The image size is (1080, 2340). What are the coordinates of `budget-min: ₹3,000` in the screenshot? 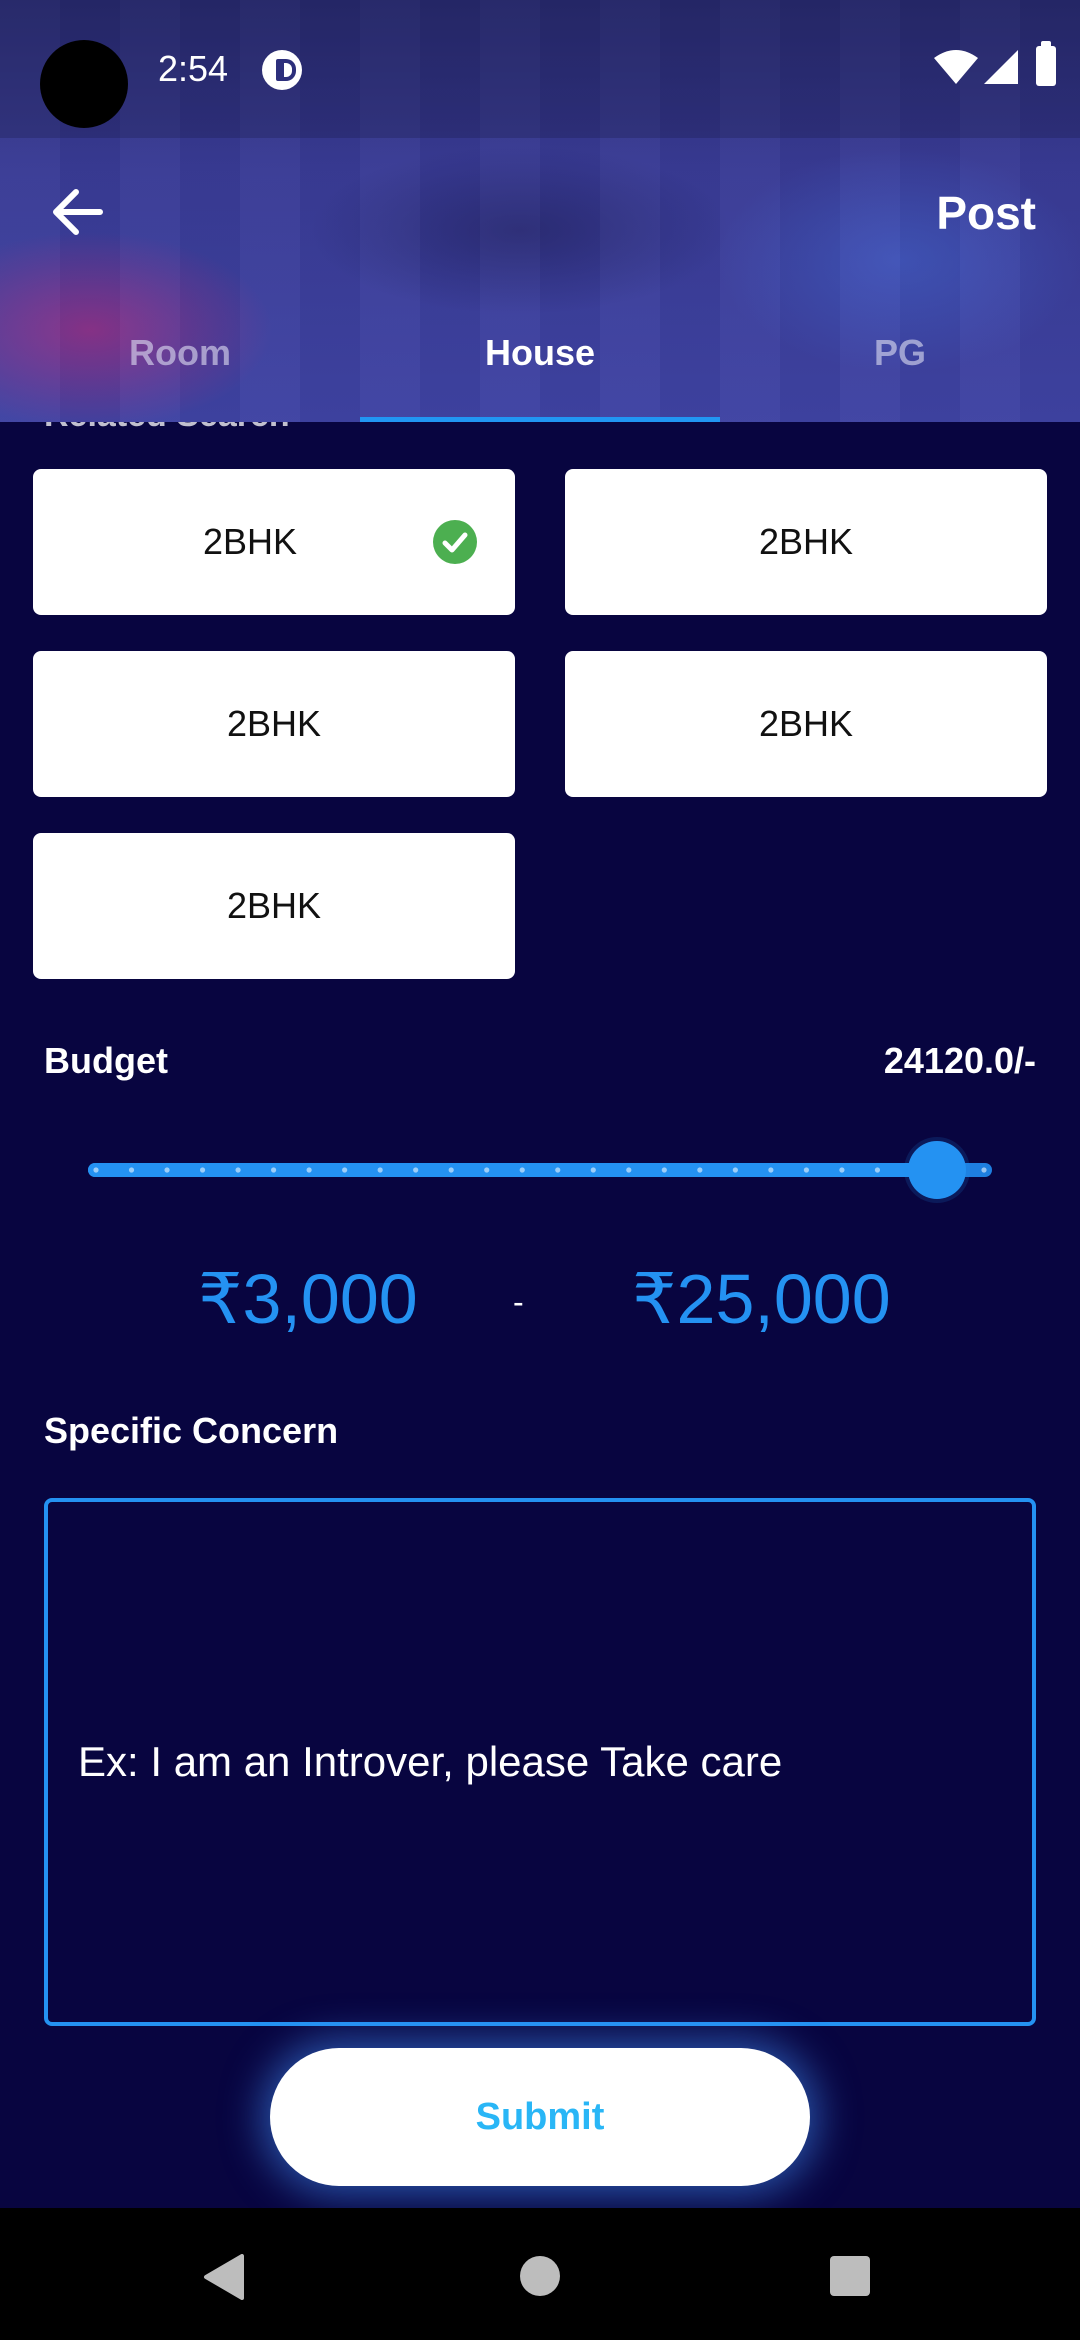 It's located at (308, 1299).